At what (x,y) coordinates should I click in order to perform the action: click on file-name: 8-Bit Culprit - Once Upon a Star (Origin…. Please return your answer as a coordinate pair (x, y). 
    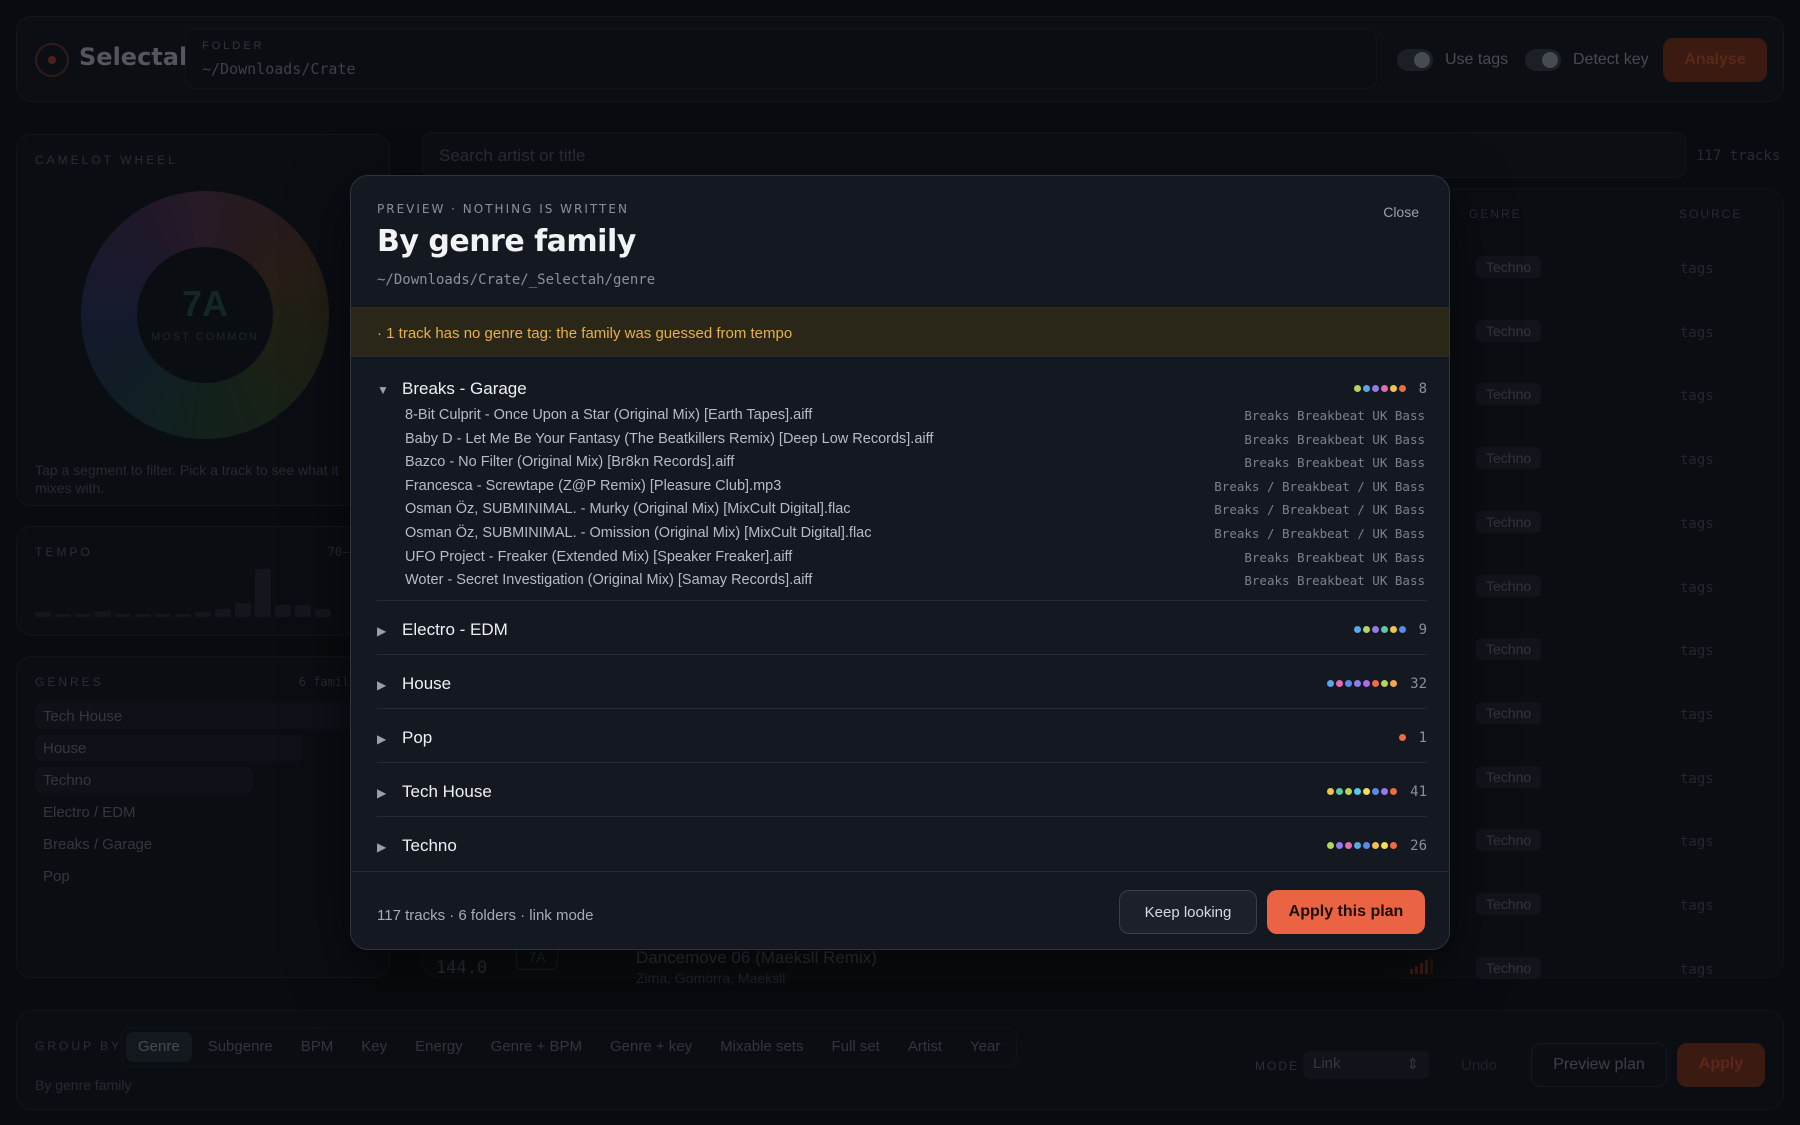
    Looking at the image, I should click on (609, 415).